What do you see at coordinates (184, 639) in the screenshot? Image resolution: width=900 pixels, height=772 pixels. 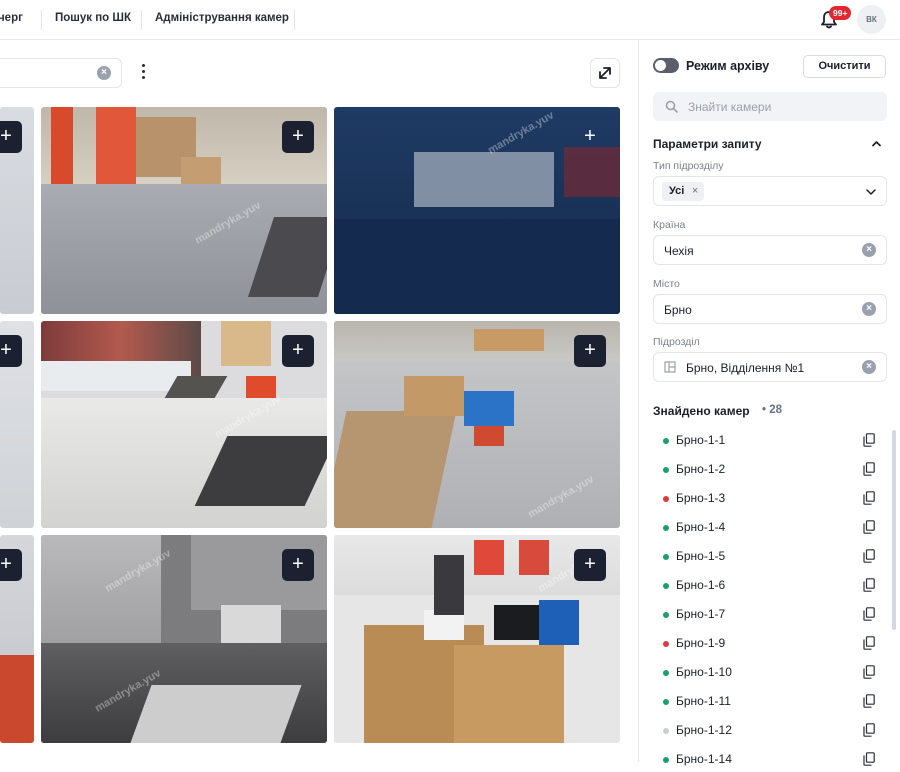 I see `camera-tile: mandryka.yuv mandryka.yuv +` at bounding box center [184, 639].